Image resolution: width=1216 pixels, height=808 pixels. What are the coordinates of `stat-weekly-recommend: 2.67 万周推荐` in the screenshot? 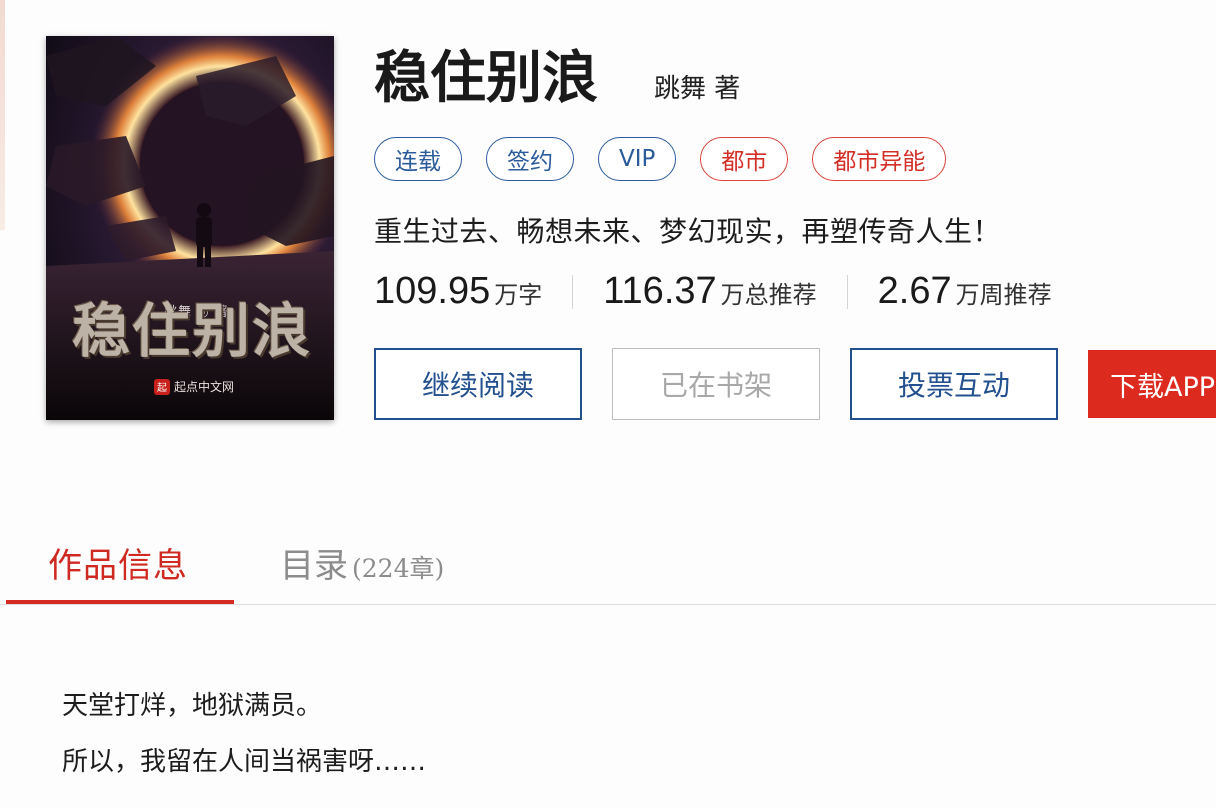 It's located at (965, 291).